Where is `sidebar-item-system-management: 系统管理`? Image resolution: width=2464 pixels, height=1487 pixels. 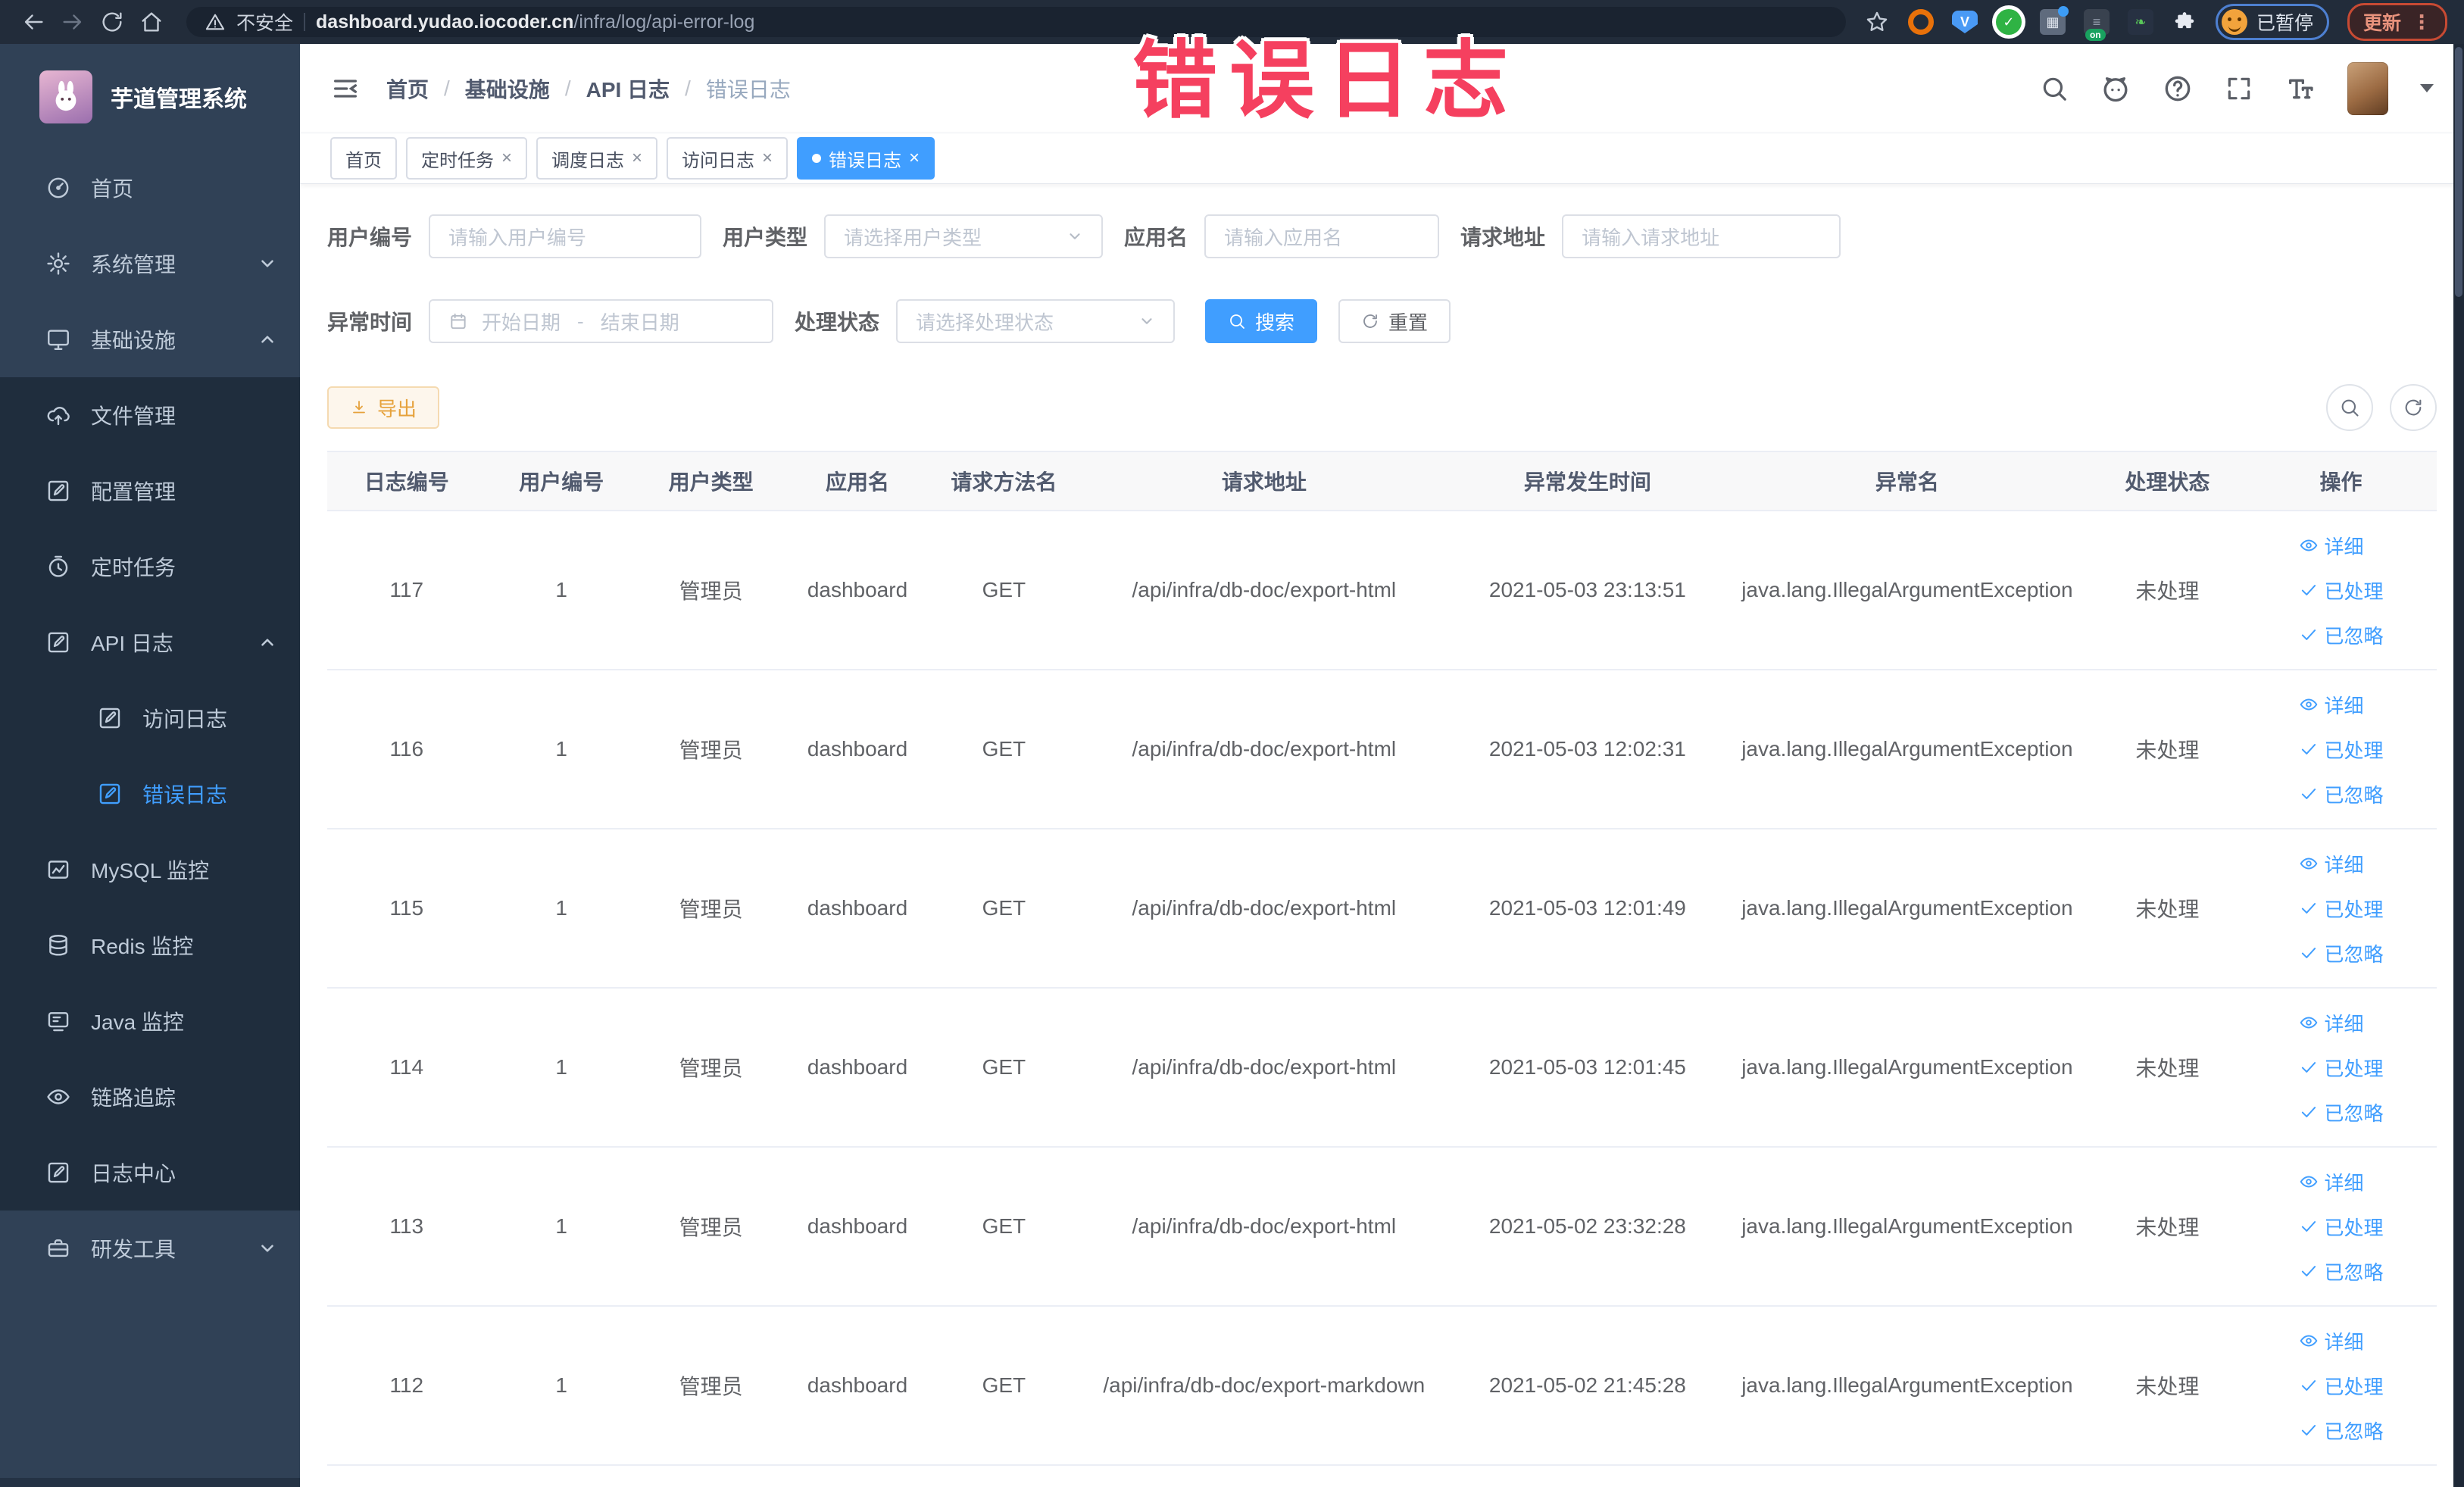
sidebar-item-system-management: 系统管理 is located at coordinates (150, 263).